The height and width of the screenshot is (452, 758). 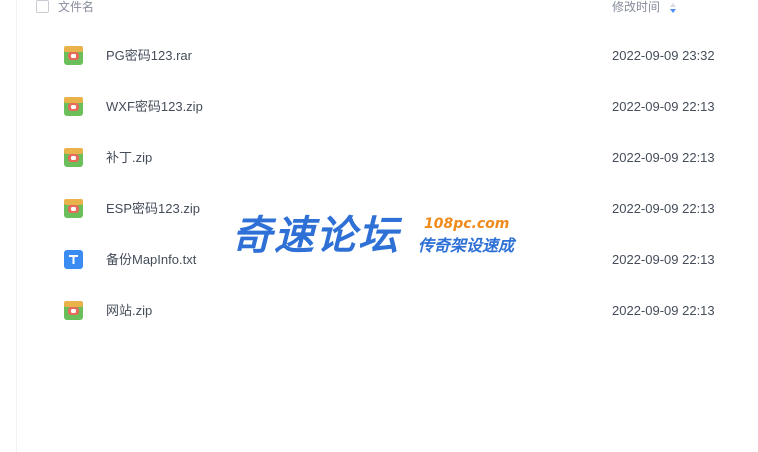 What do you see at coordinates (467, 224) in the screenshot?
I see `watermark-url: 108pc.com` at bounding box center [467, 224].